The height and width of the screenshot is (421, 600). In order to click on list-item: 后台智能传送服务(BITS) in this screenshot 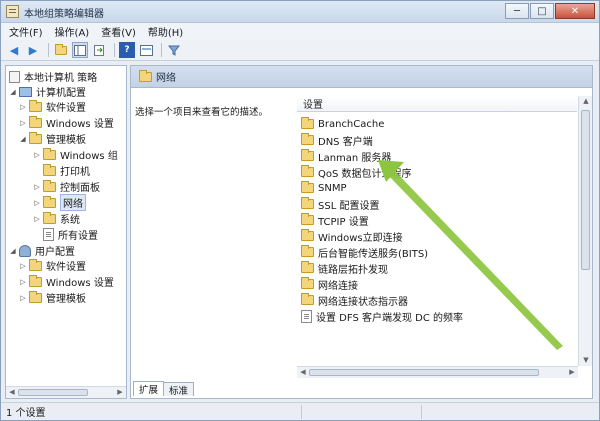, I will do `click(364, 252)`.